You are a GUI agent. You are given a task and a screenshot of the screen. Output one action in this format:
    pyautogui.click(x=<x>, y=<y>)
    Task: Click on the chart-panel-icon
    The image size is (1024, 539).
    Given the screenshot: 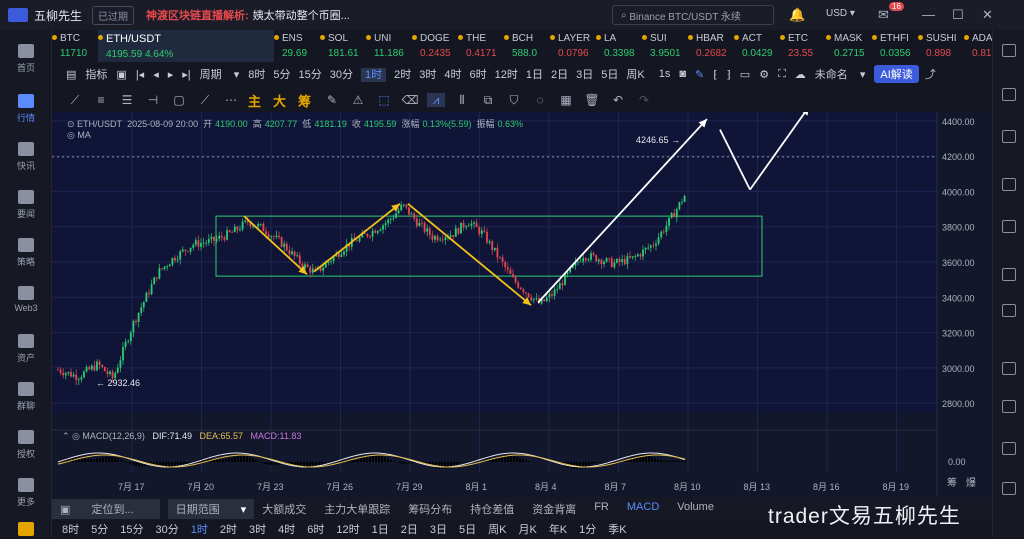 What is the action you would take?
    pyautogui.click(x=1009, y=184)
    